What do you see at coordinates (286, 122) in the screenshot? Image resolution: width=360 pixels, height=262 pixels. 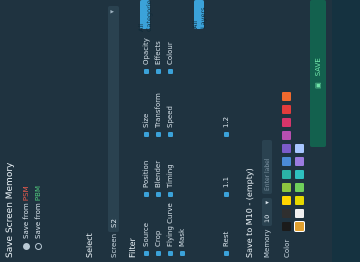 I see `color-swatch-pink` at bounding box center [286, 122].